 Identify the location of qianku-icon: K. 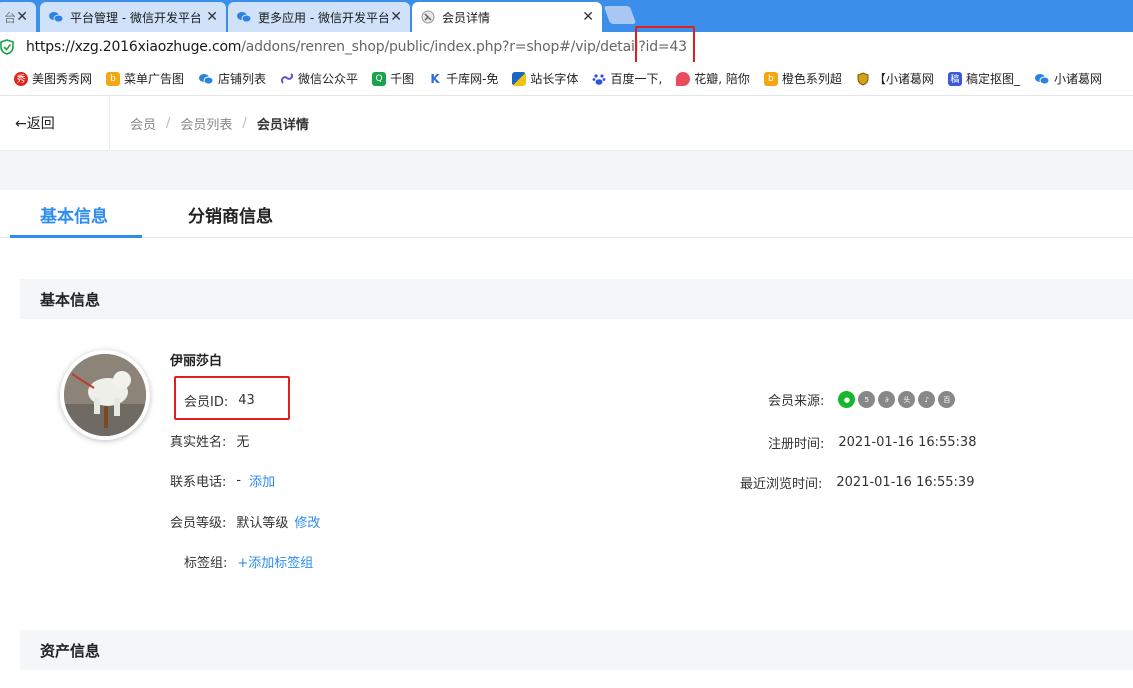
(435, 78).